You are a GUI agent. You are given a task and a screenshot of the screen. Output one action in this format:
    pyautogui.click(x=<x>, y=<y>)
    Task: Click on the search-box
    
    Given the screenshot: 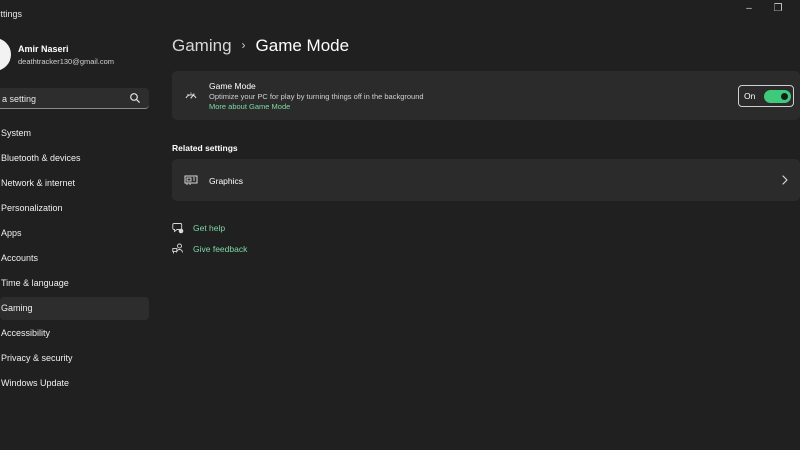 What is the action you would take?
    pyautogui.click(x=74, y=98)
    